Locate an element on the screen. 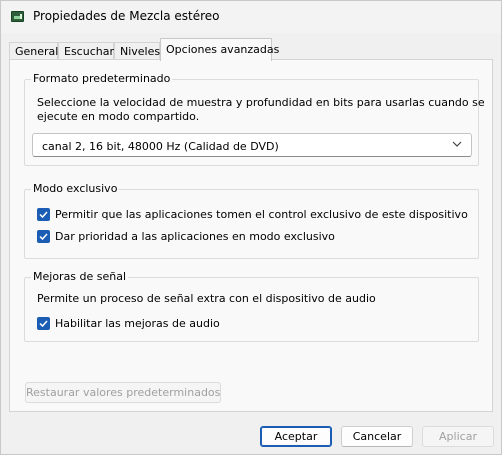 The height and width of the screenshot is (455, 502). tab-general: General is located at coordinates (33, 51).